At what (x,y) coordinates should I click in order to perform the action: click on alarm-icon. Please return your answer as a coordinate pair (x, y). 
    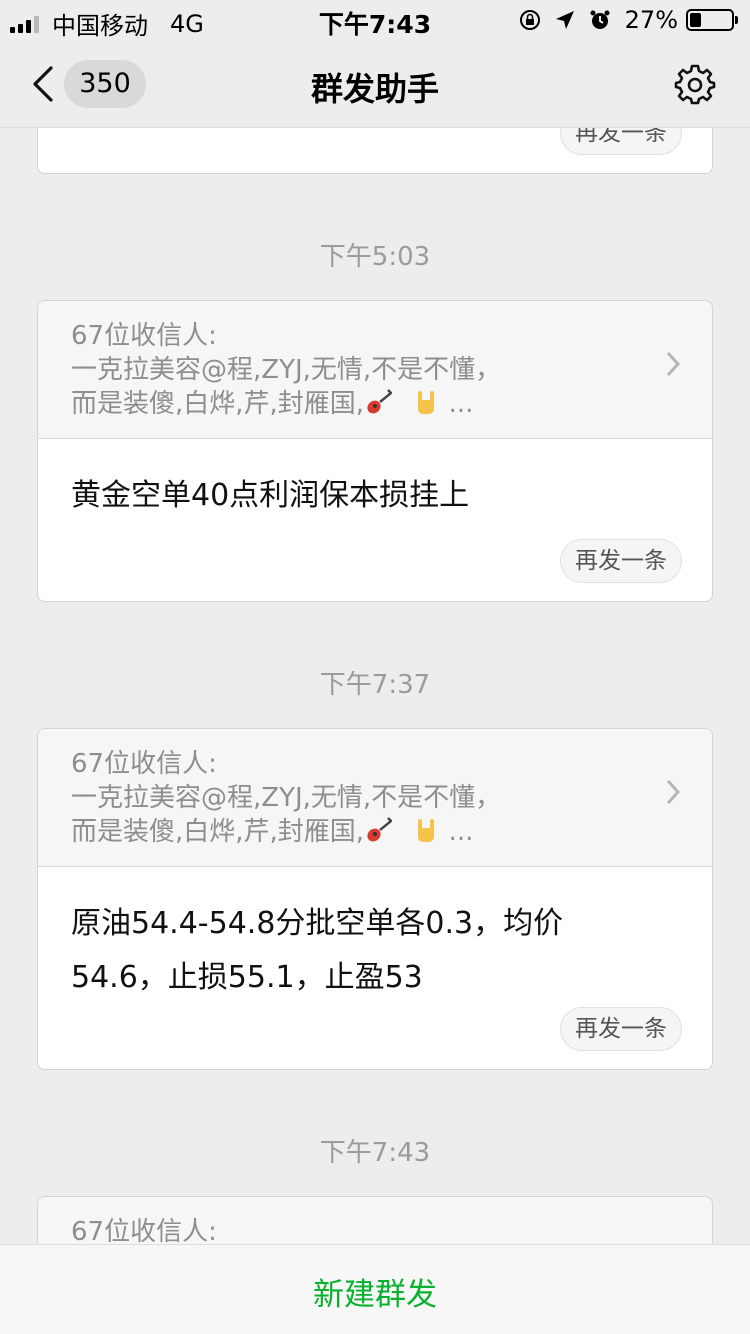
    Looking at the image, I should click on (600, 19).